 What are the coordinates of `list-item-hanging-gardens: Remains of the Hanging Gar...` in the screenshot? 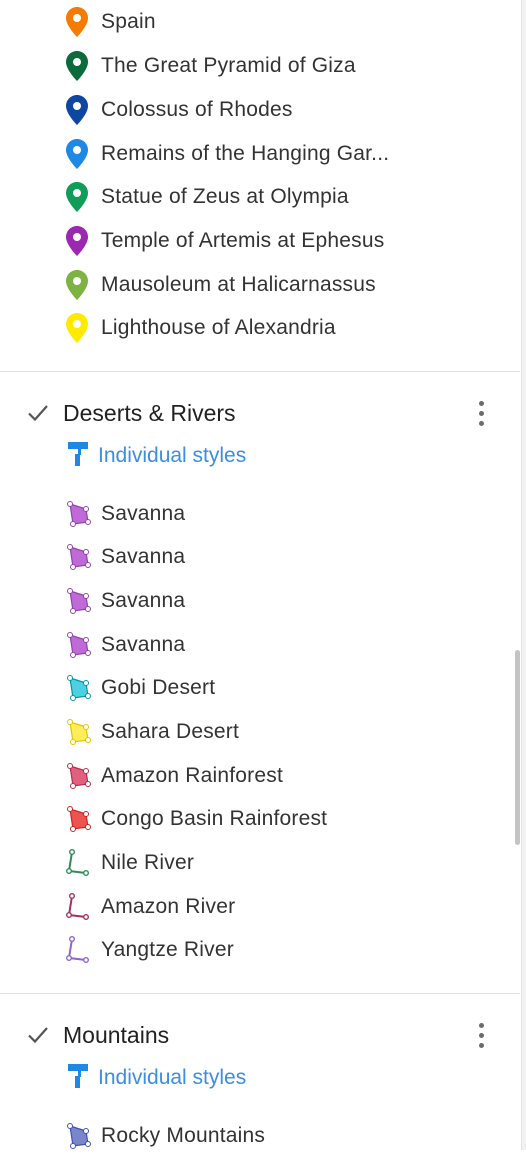 It's located at (279, 154).